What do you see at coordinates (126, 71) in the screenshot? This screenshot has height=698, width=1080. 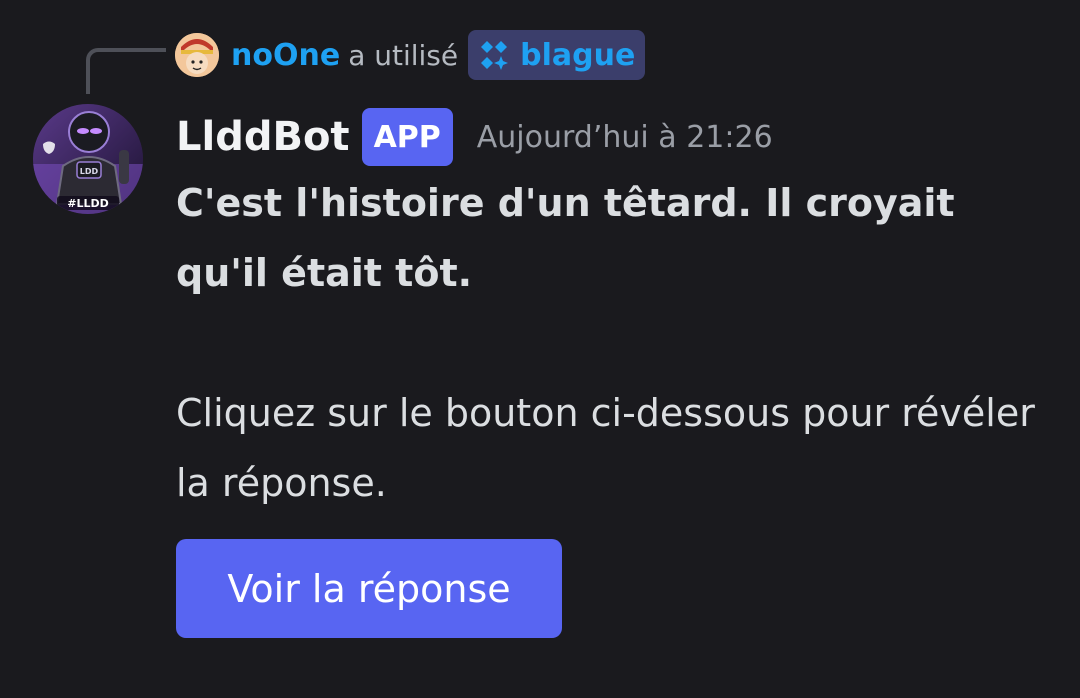 I see `reply-spine` at bounding box center [126, 71].